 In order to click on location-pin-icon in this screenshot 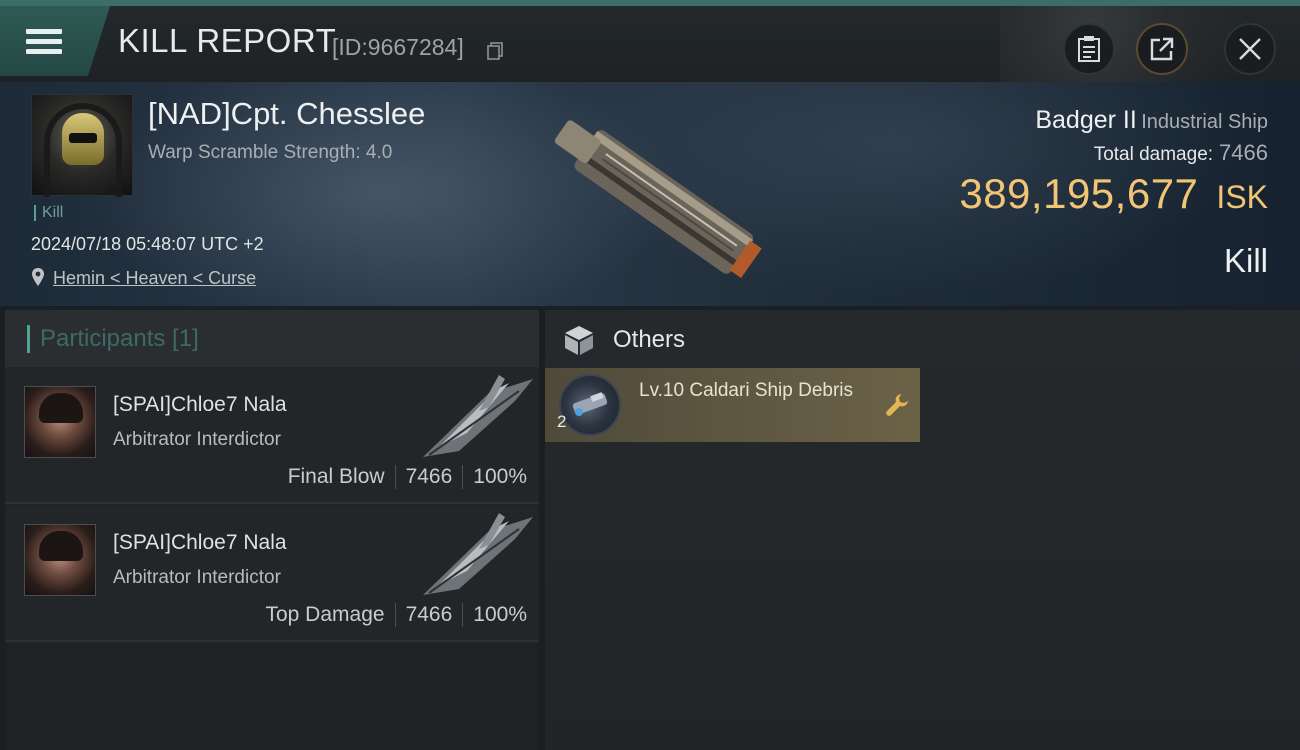, I will do `click(38, 277)`.